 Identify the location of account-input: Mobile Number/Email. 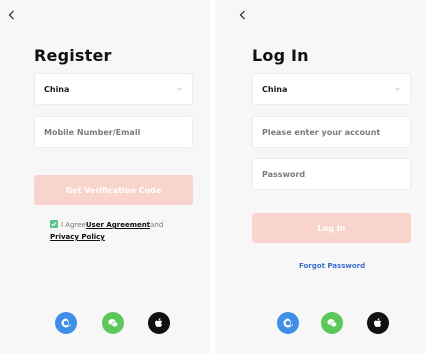
(113, 132).